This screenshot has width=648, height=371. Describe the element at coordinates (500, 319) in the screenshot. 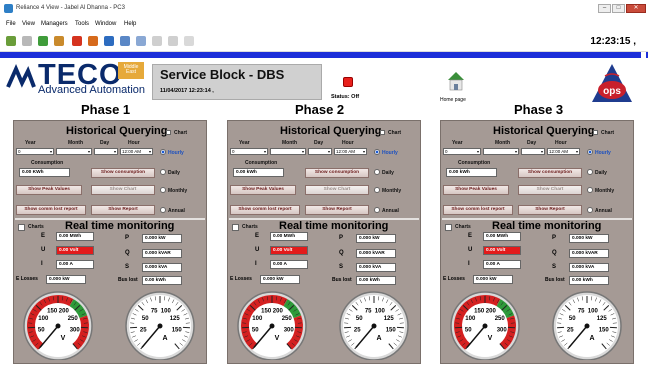

I see `gauge-tick-label: 250` at that location.